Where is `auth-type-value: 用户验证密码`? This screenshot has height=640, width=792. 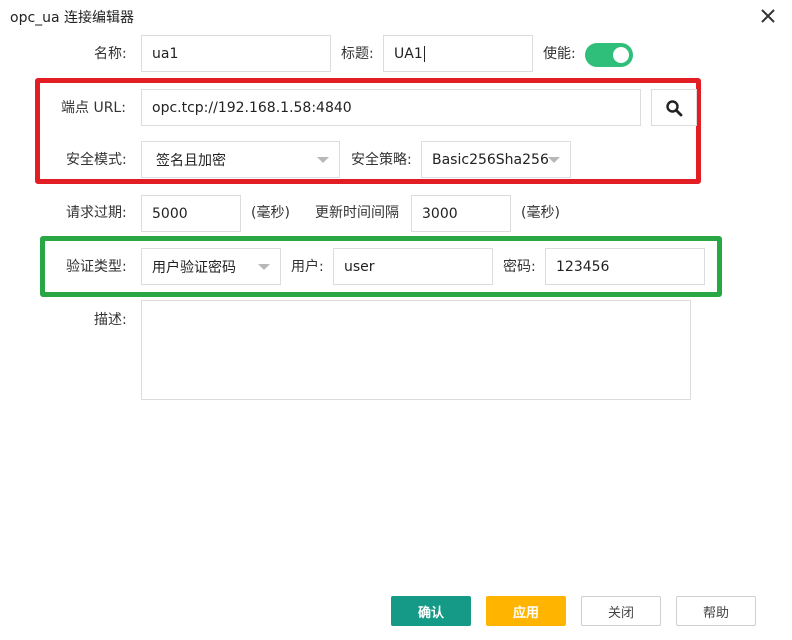
auth-type-value: 用户验证密码 is located at coordinates (194, 267).